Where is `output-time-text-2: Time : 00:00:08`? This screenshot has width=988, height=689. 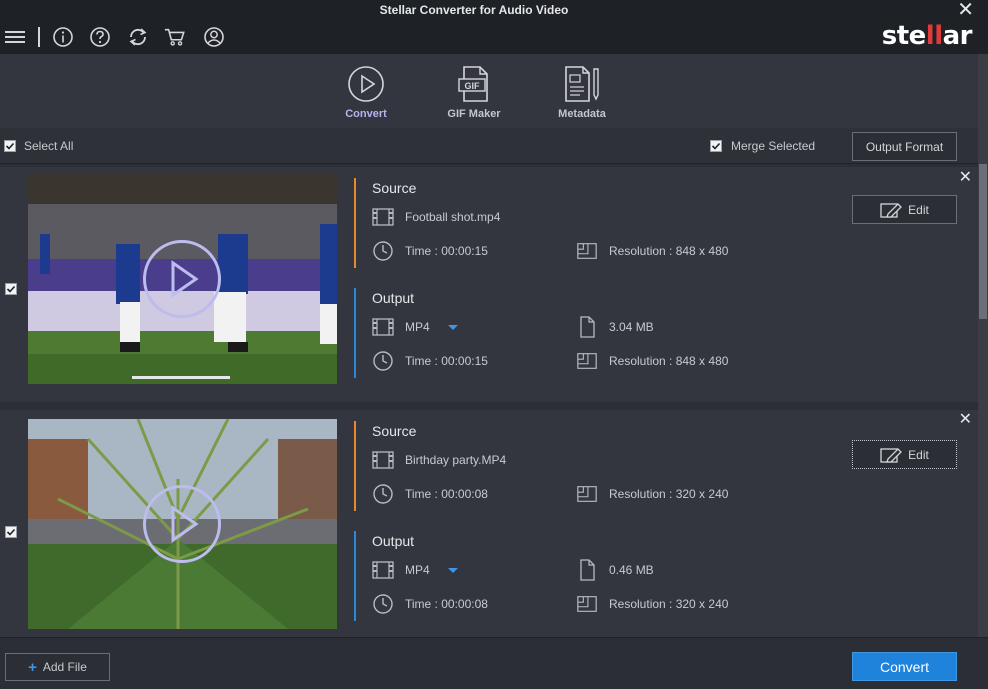
output-time-text-2: Time : 00:00:08 is located at coordinates (446, 604).